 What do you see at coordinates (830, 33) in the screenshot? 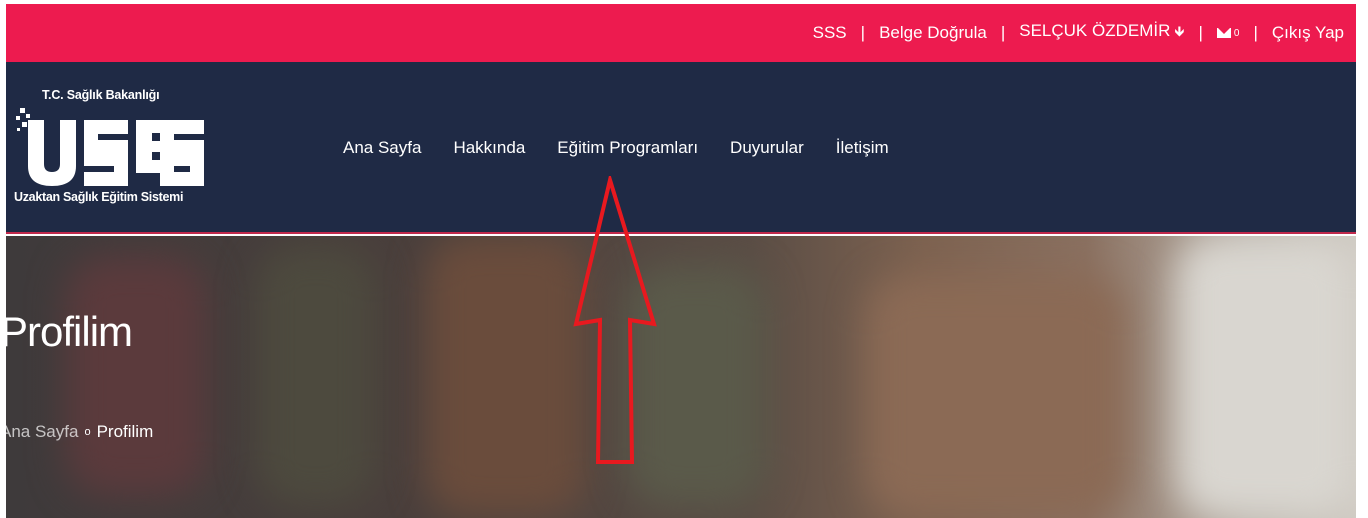
I see `faq-link: SSS` at bounding box center [830, 33].